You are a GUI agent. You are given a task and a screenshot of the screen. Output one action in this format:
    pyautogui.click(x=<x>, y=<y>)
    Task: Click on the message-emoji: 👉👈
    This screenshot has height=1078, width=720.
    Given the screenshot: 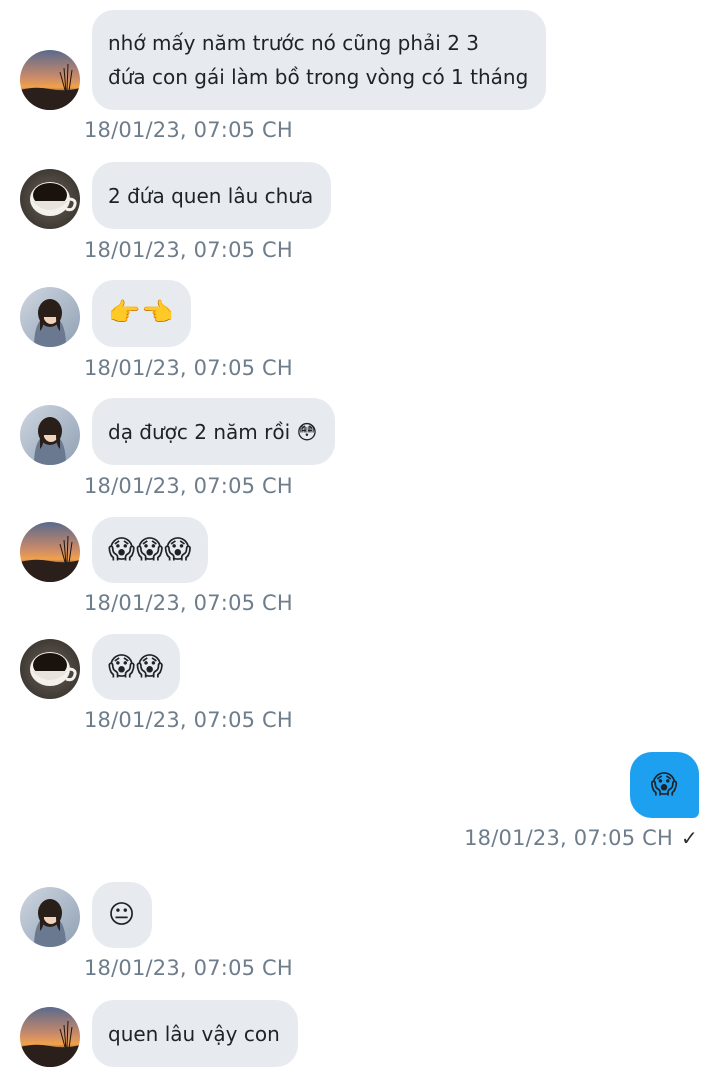 What is the action you would take?
    pyautogui.click(x=141, y=313)
    